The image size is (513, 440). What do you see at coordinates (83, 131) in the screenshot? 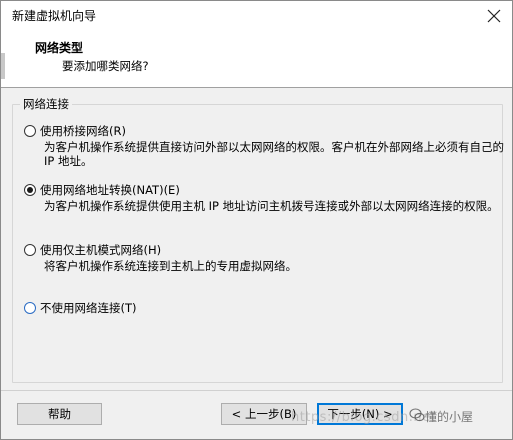
I see `option-label-bridged: 使用桥接网络(R)` at bounding box center [83, 131].